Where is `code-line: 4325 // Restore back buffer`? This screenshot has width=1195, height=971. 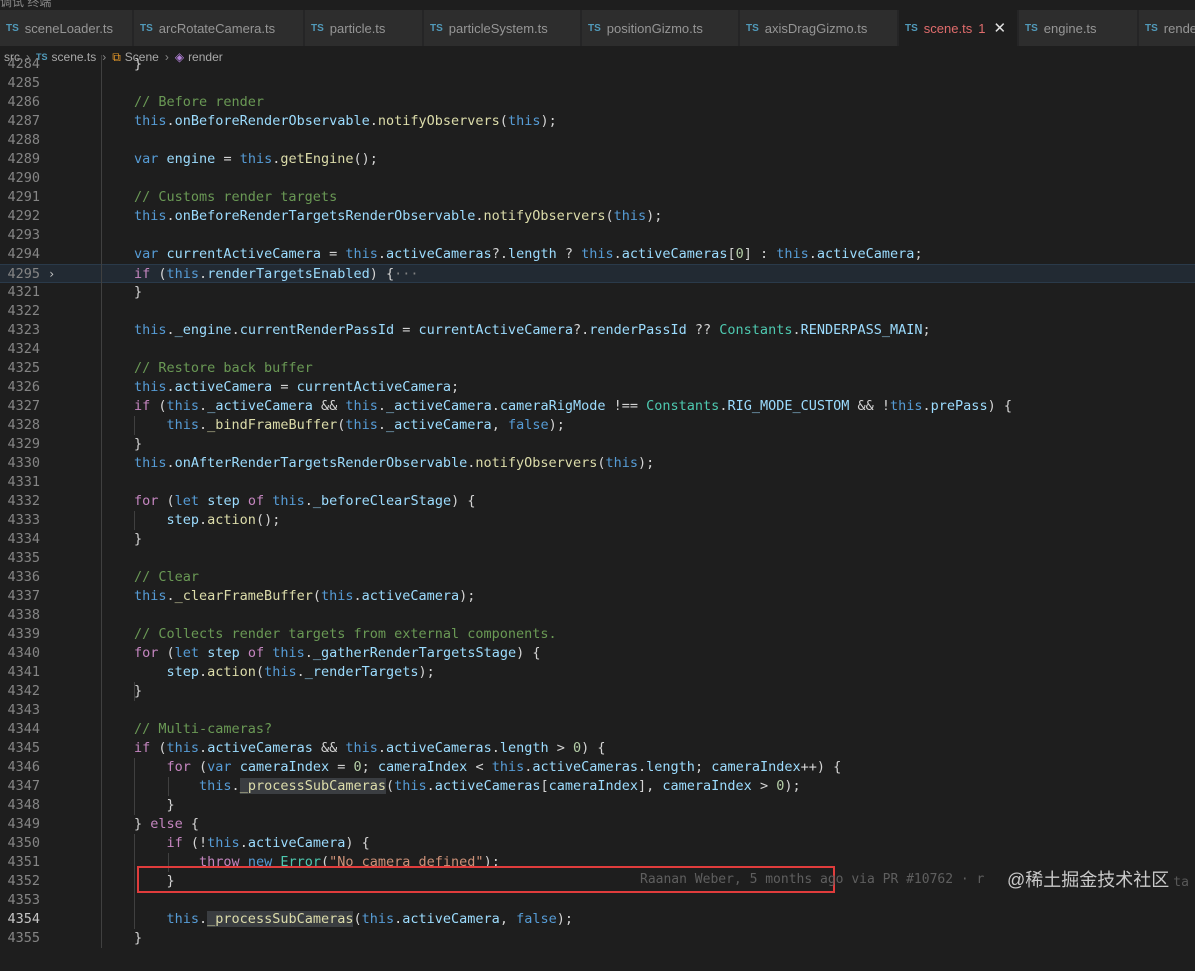
code-line: 4325 // Restore back buffer is located at coordinates (597, 368).